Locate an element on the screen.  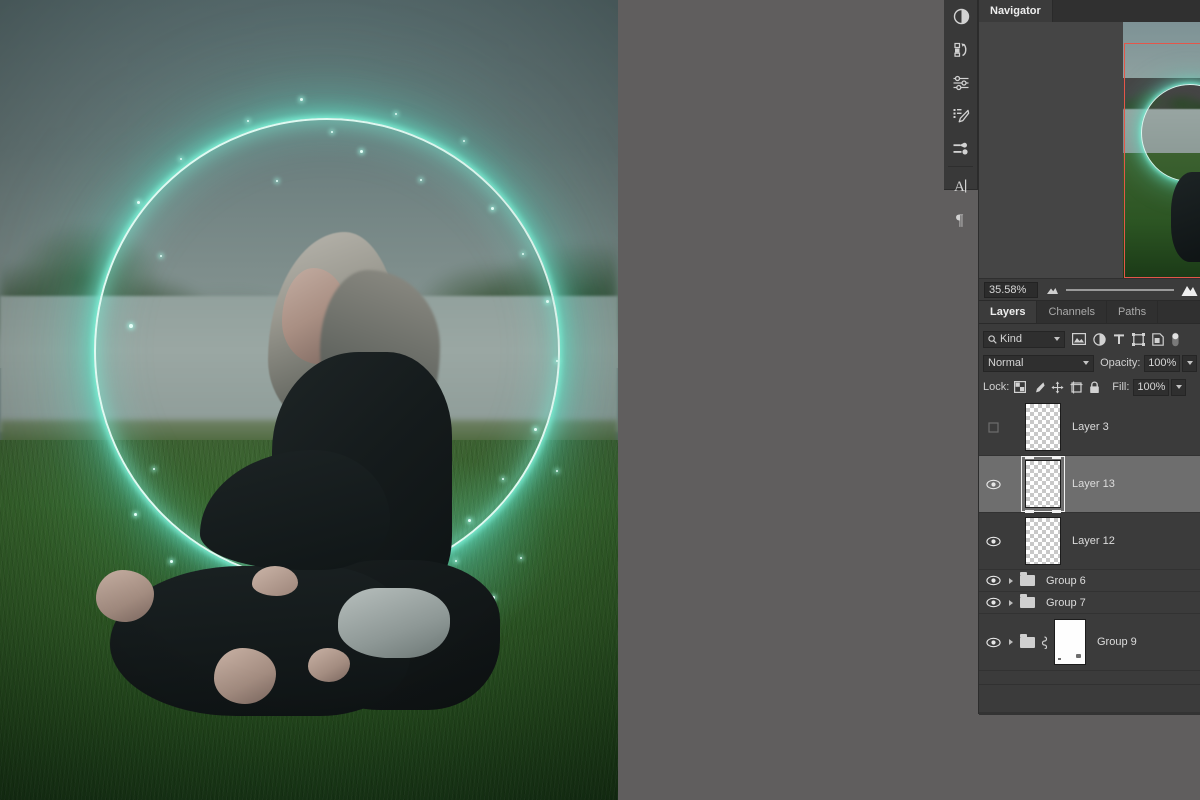
pixel-filter-icon is located at coordinates (1079, 339).